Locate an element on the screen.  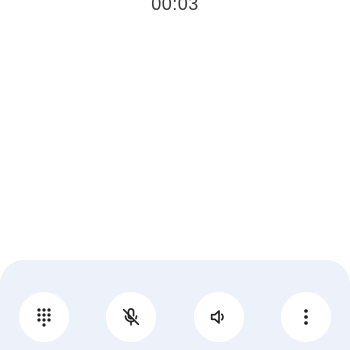
dialpad-icon is located at coordinates (44, 317).